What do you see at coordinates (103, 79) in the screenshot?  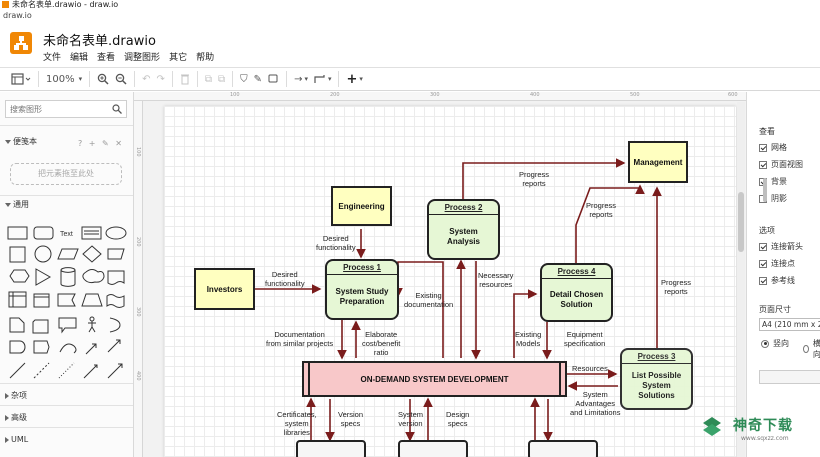 I see `zoom-in-button` at bounding box center [103, 79].